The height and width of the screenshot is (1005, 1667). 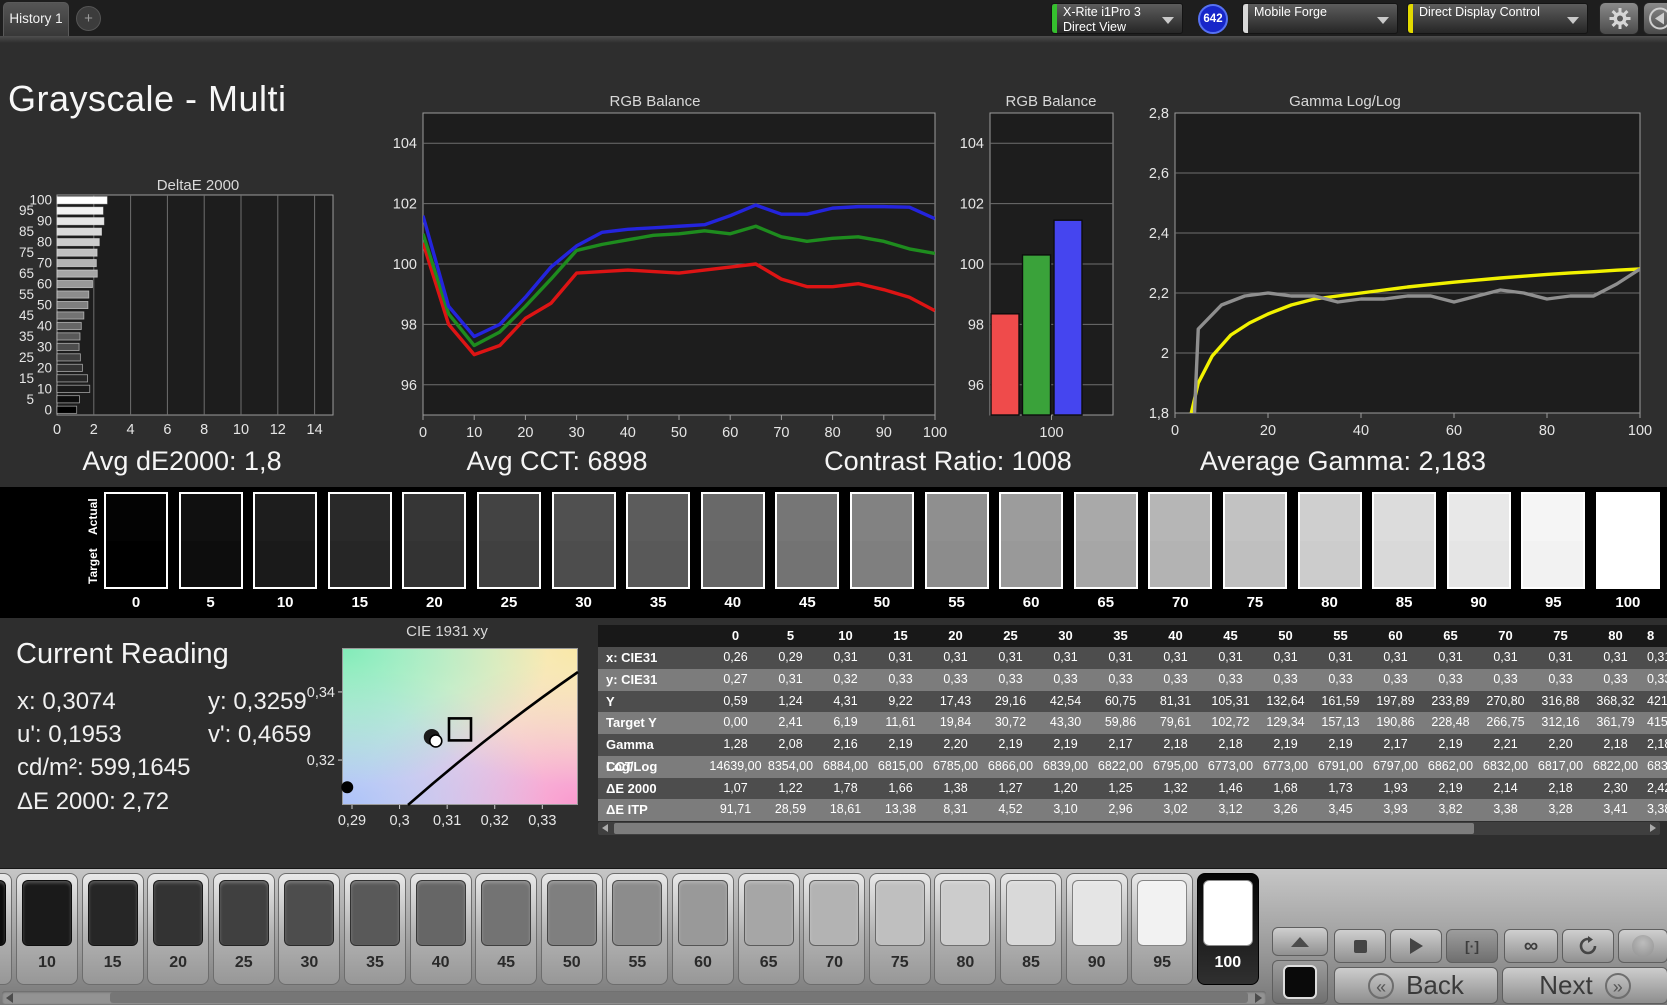 I want to click on display-control-dropdown: Direct Display Control, so click(x=1497, y=18).